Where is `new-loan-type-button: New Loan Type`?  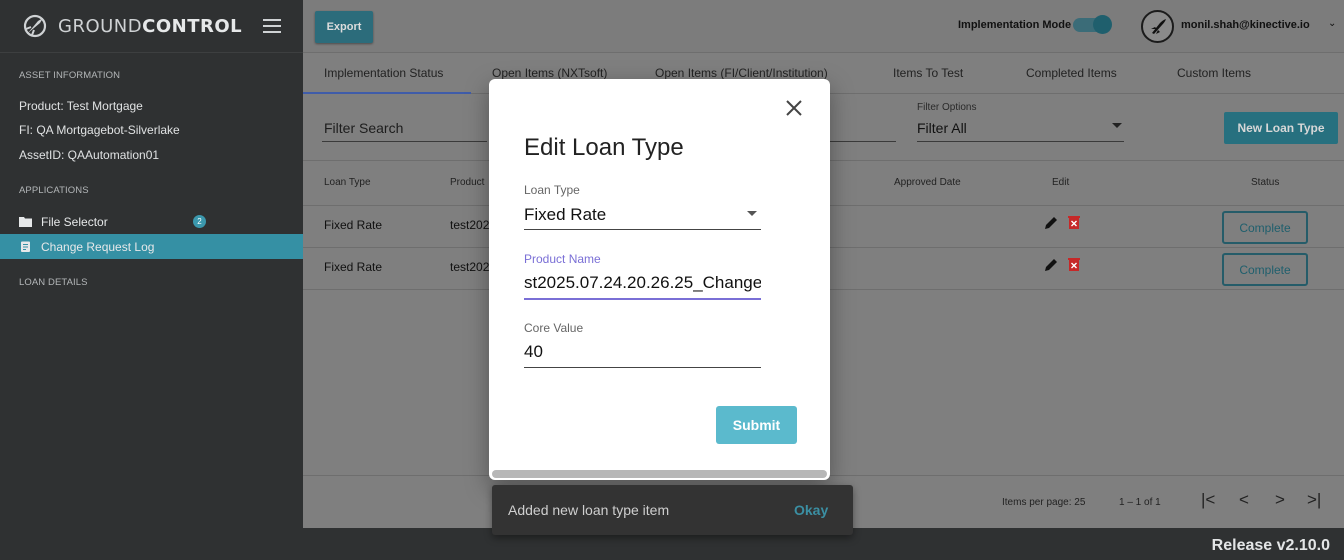 new-loan-type-button: New Loan Type is located at coordinates (1281, 128).